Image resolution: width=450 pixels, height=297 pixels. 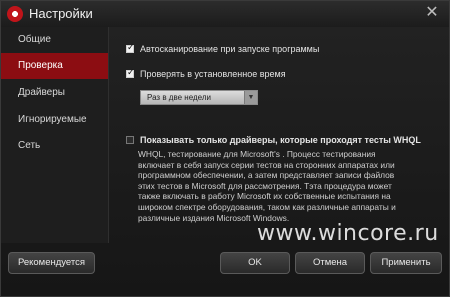 What do you see at coordinates (54, 66) in the screenshot?
I see `sidebar-item-scan: Проверка` at bounding box center [54, 66].